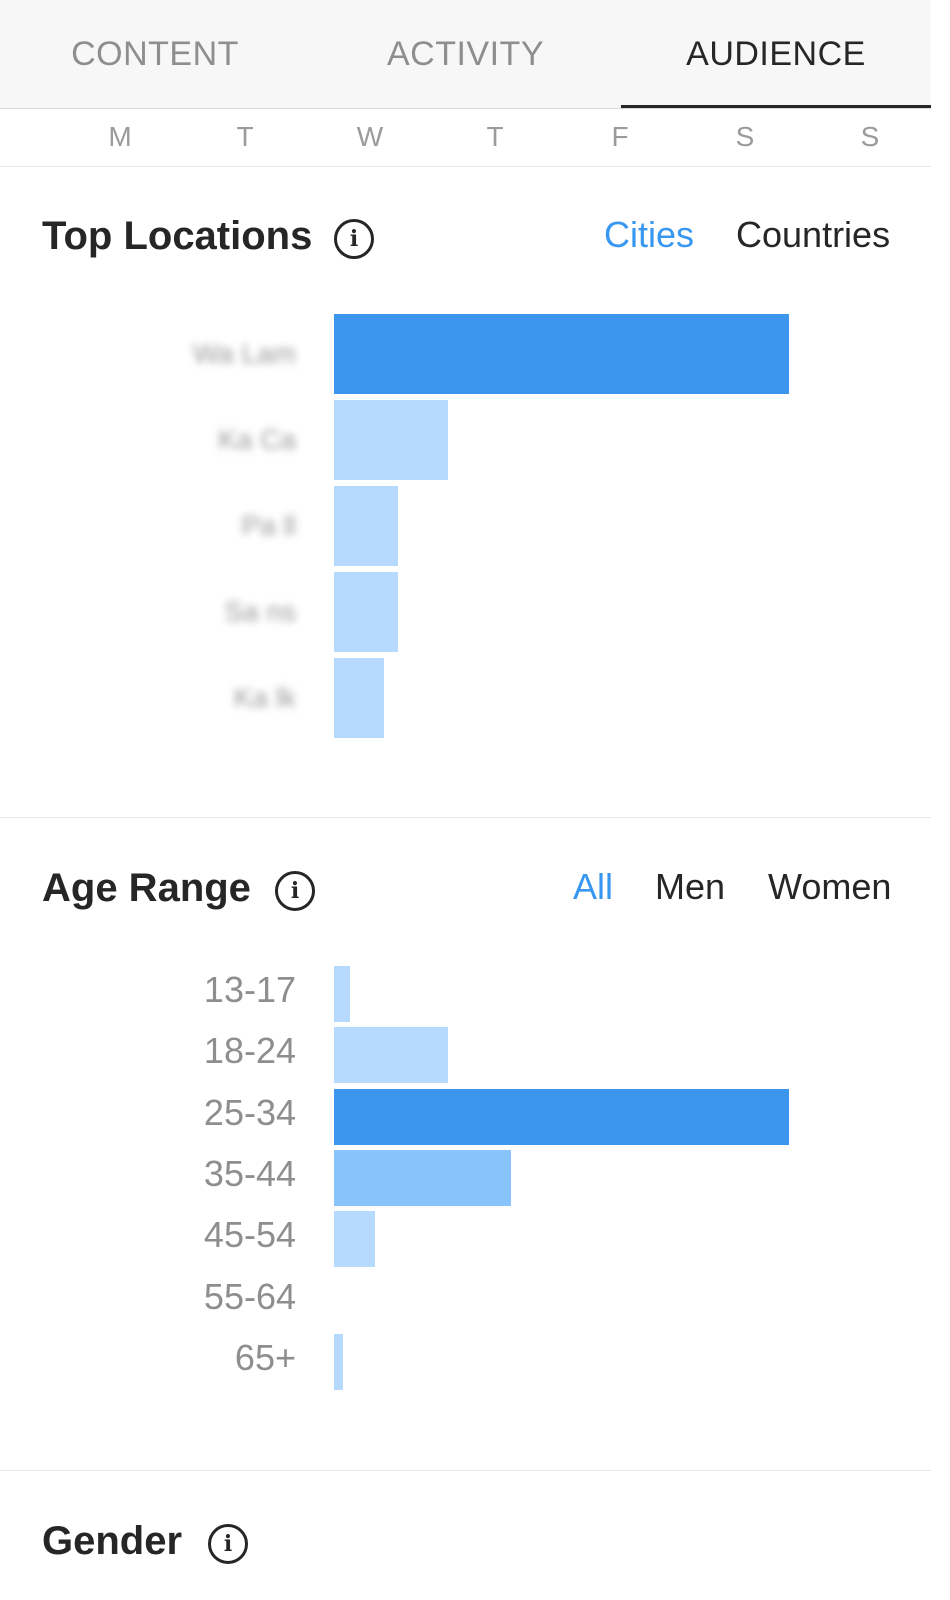  Describe the element at coordinates (112, 1541) in the screenshot. I see `gender-title: Gender` at that location.